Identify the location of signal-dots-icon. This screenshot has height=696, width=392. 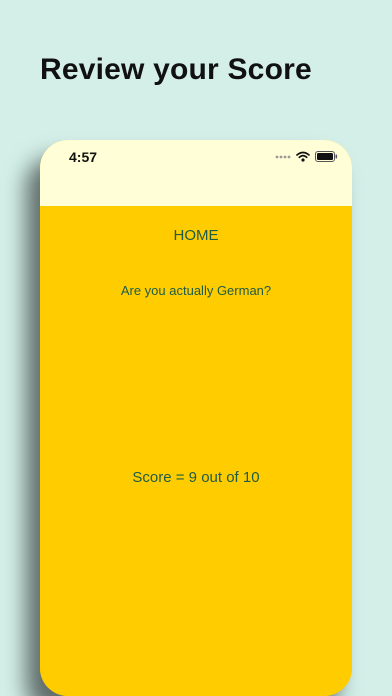
(283, 157).